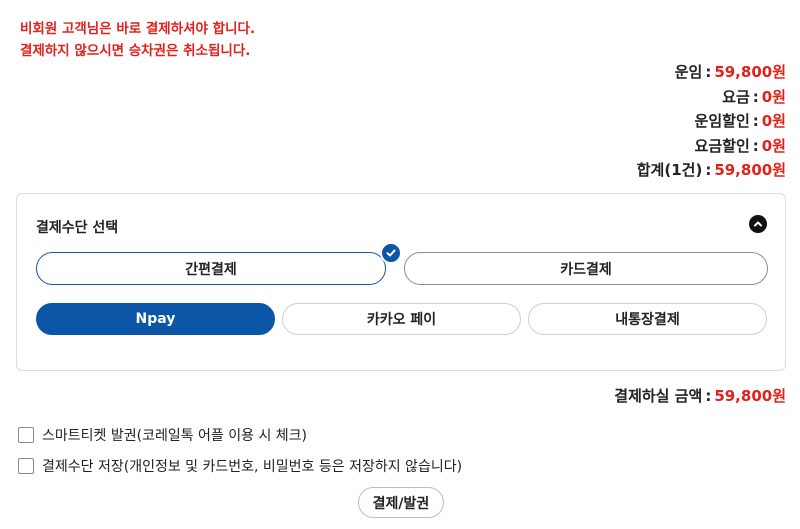 Image resolution: width=800 pixels, height=529 pixels. What do you see at coordinates (722, 121) in the screenshot?
I see `fare-discount-label: 운임할인` at bounding box center [722, 121].